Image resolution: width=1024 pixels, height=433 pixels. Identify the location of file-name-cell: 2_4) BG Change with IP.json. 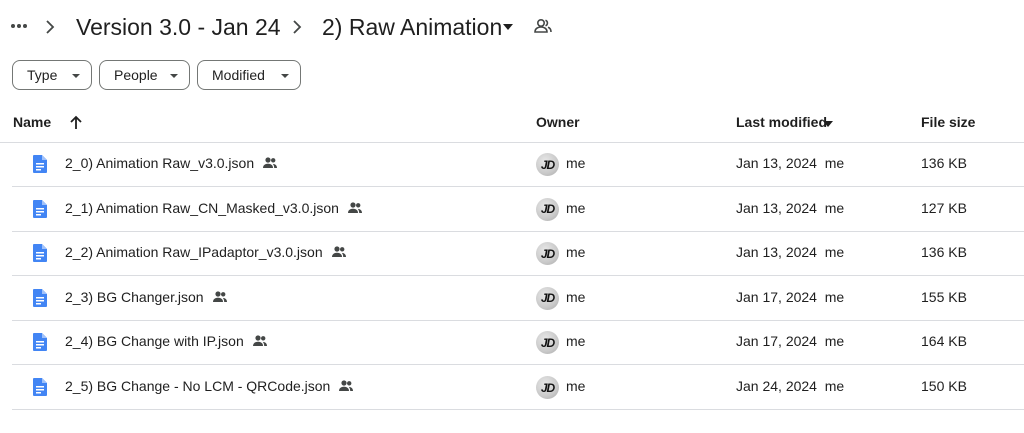
(166, 341).